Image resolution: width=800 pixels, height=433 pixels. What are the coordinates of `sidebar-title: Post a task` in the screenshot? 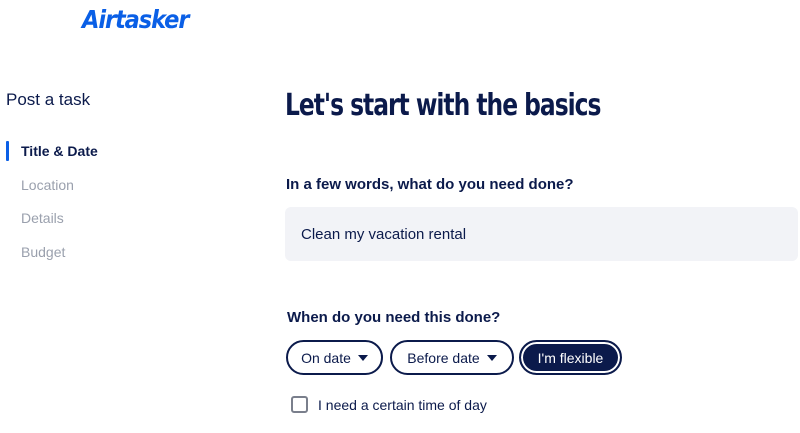 It's located at (48, 99).